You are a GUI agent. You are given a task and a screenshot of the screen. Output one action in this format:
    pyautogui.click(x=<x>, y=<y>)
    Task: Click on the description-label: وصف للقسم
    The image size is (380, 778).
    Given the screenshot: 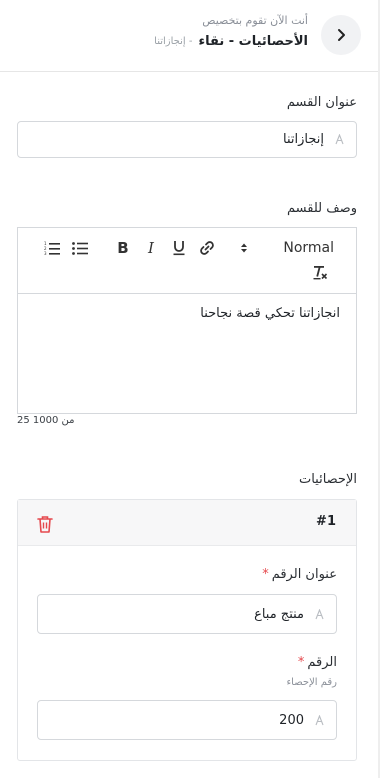 What is the action you would take?
    pyautogui.click(x=322, y=208)
    